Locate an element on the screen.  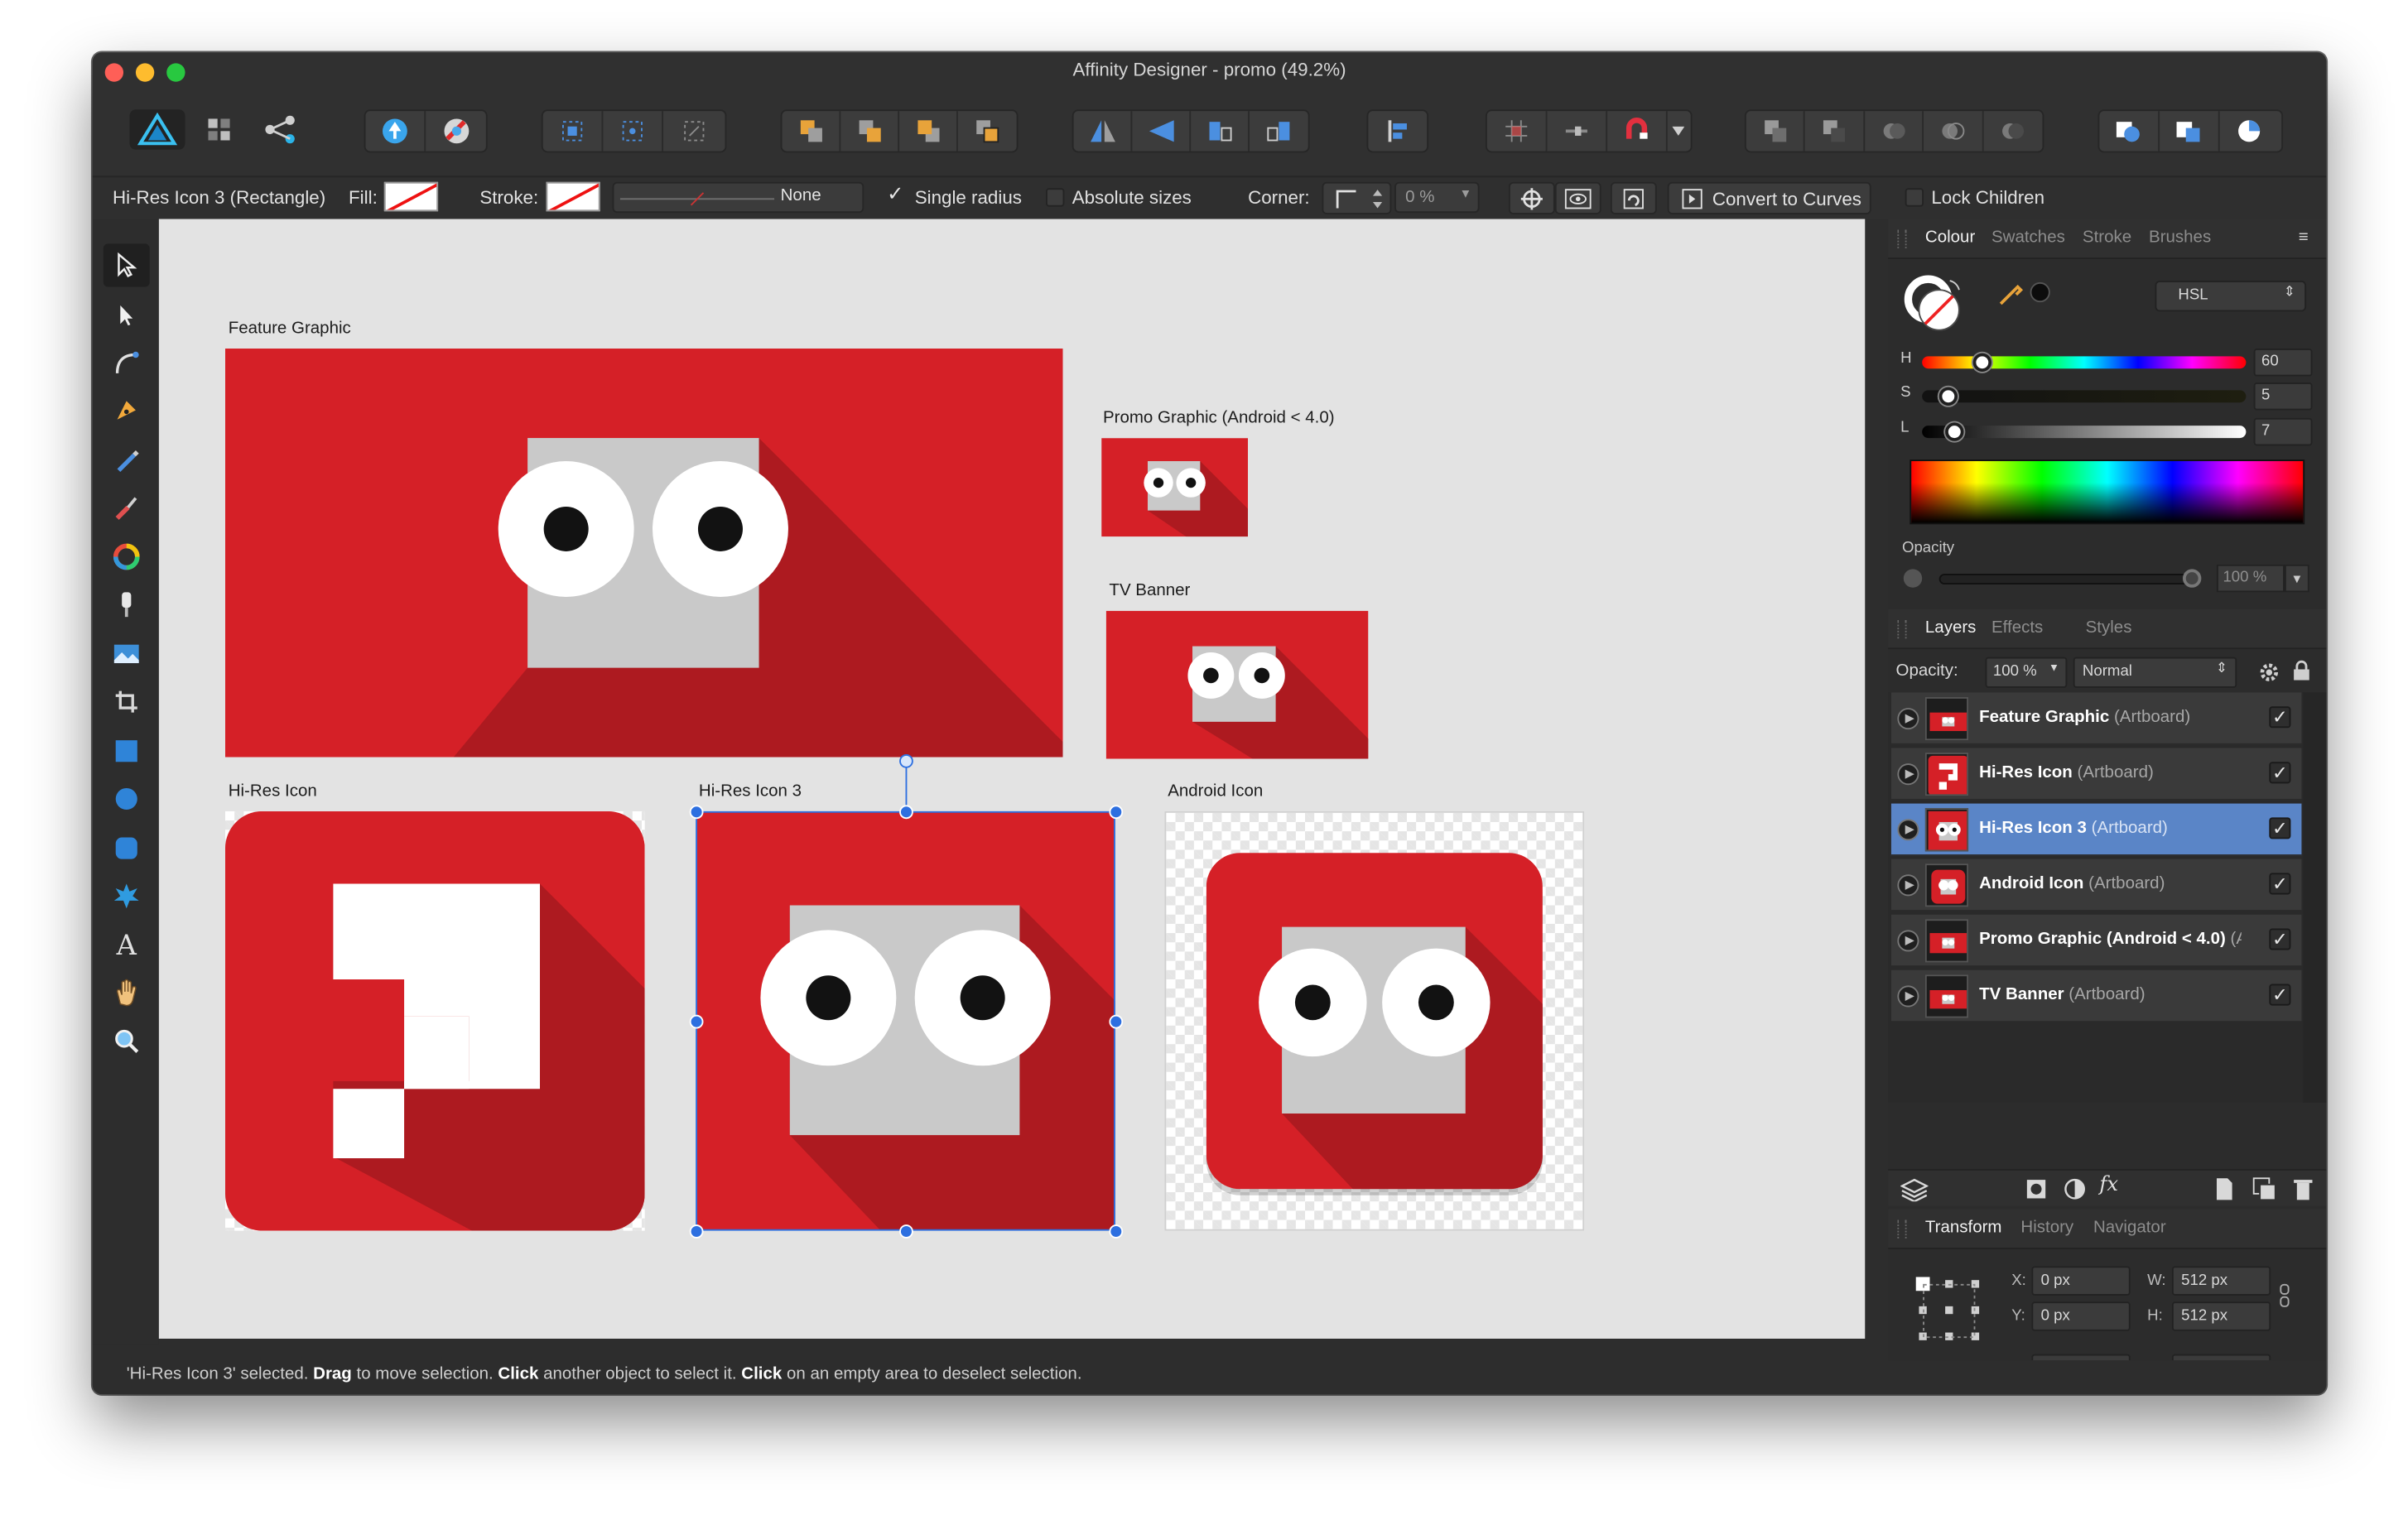
layer-settings-gear-icon is located at coordinates (2269, 672).